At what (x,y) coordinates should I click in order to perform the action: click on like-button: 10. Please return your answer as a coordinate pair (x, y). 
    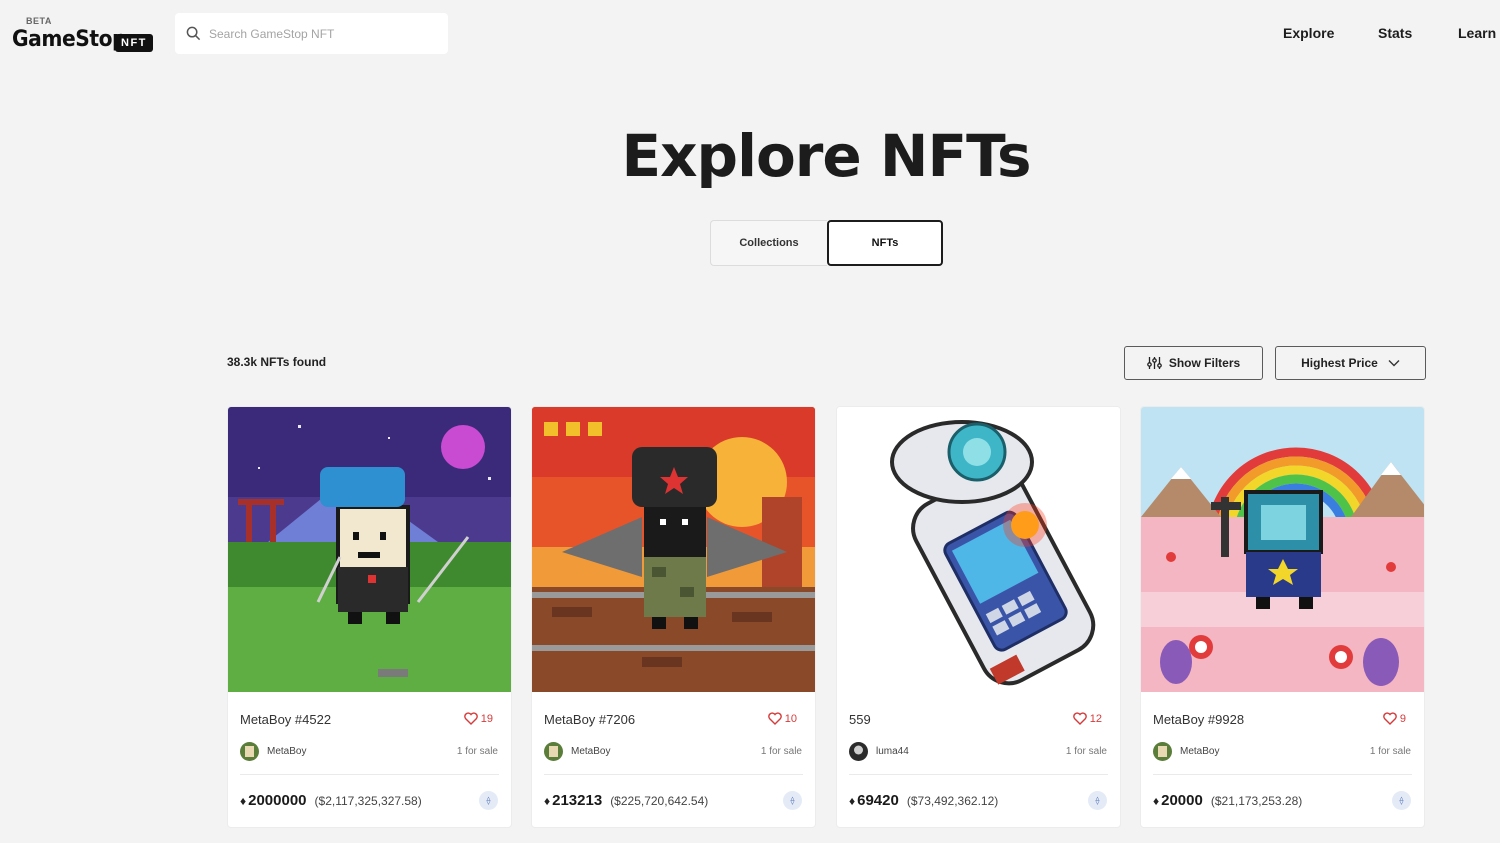
    Looking at the image, I should click on (782, 718).